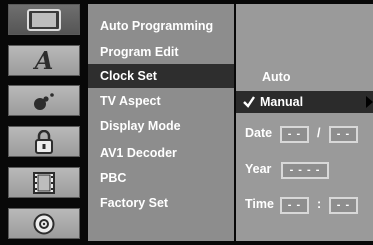 The image size is (373, 245). I want to click on date-month-field: - -, so click(294, 134).